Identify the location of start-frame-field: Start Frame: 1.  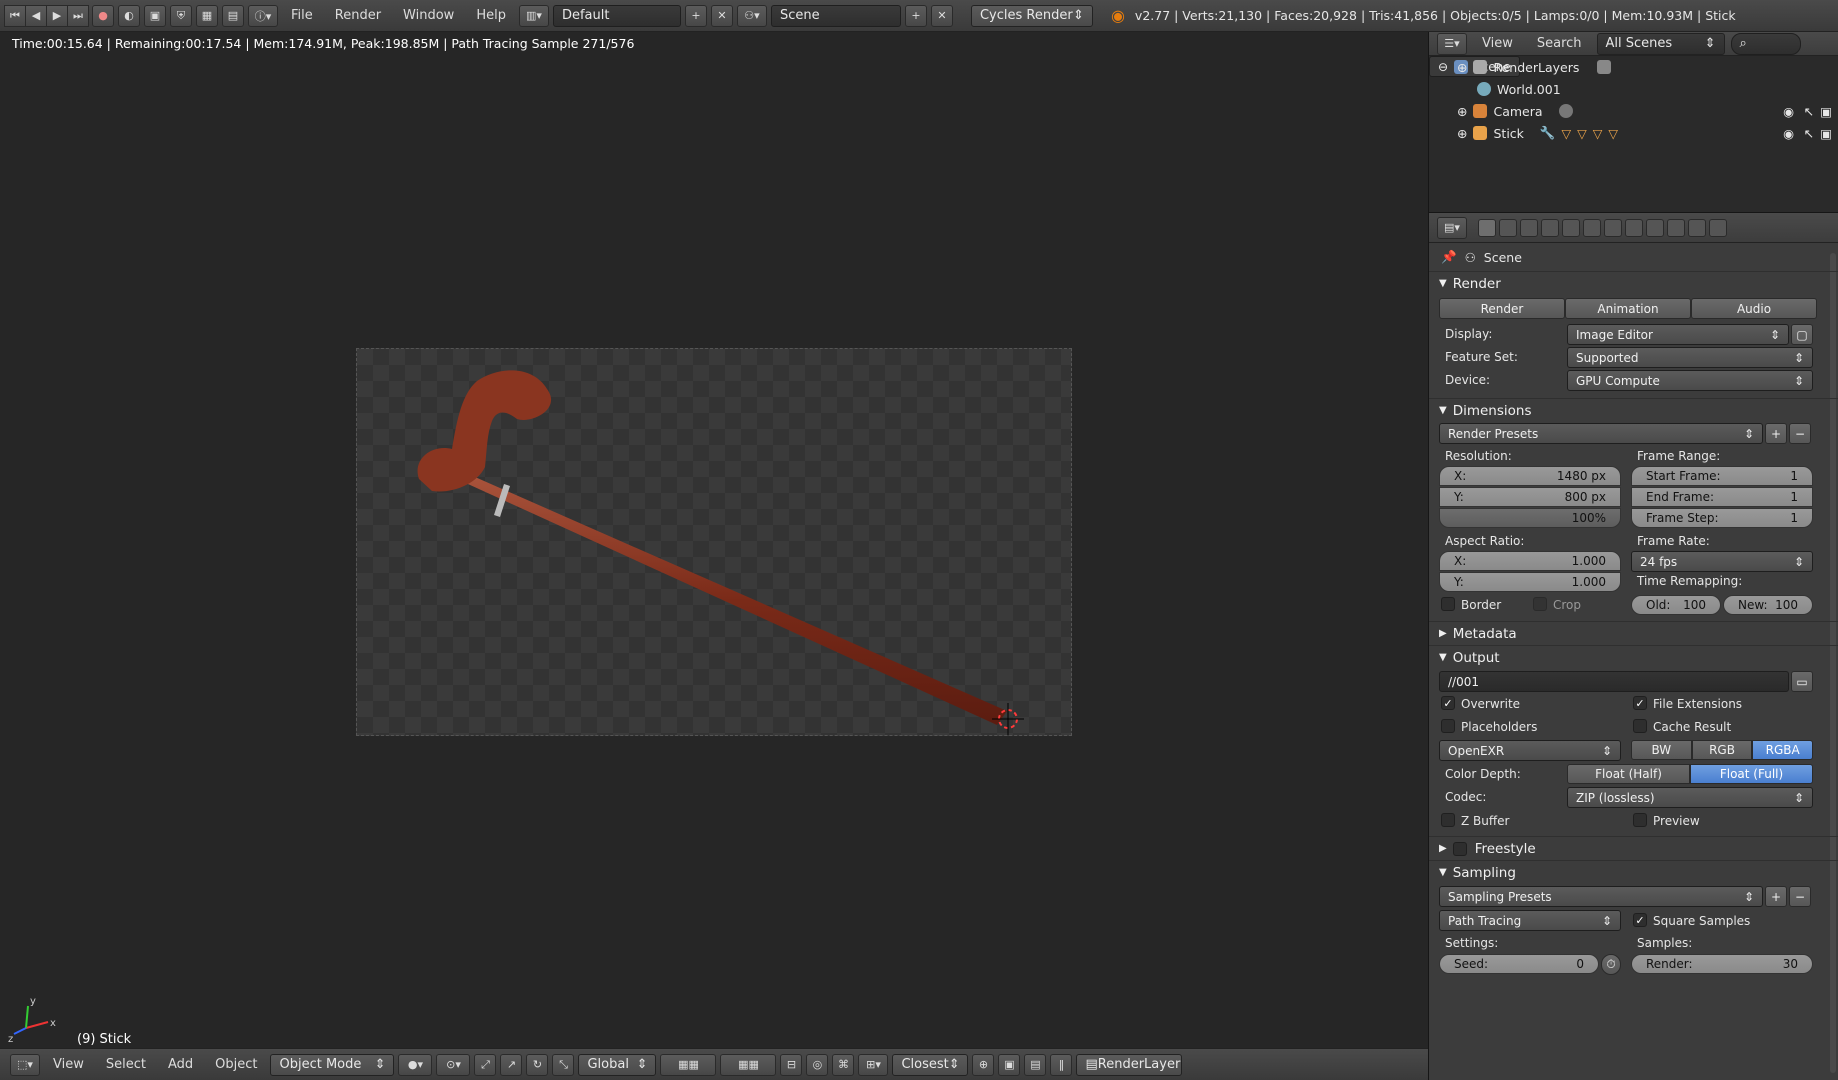
(1722, 476).